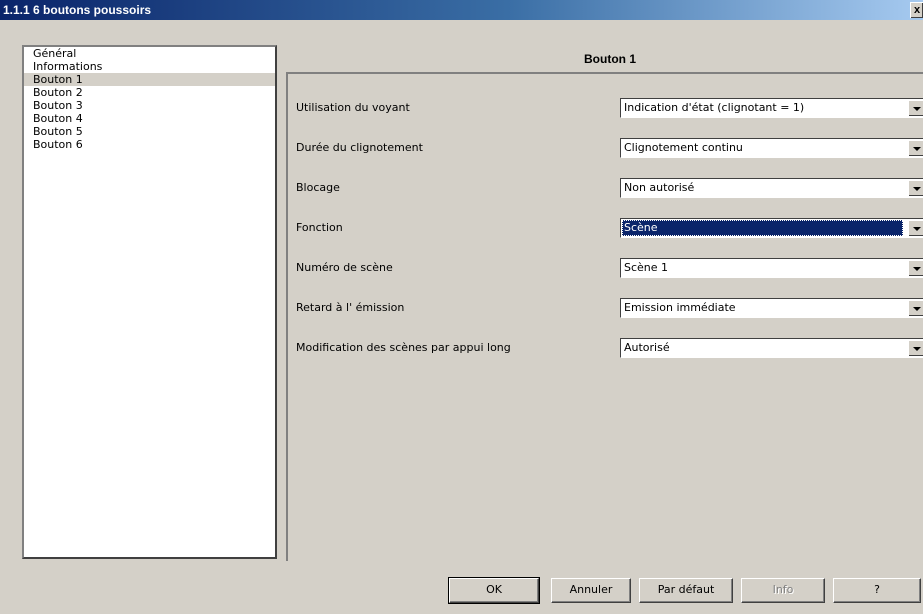  What do you see at coordinates (762, 228) in the screenshot?
I see `select-value: Scène` at bounding box center [762, 228].